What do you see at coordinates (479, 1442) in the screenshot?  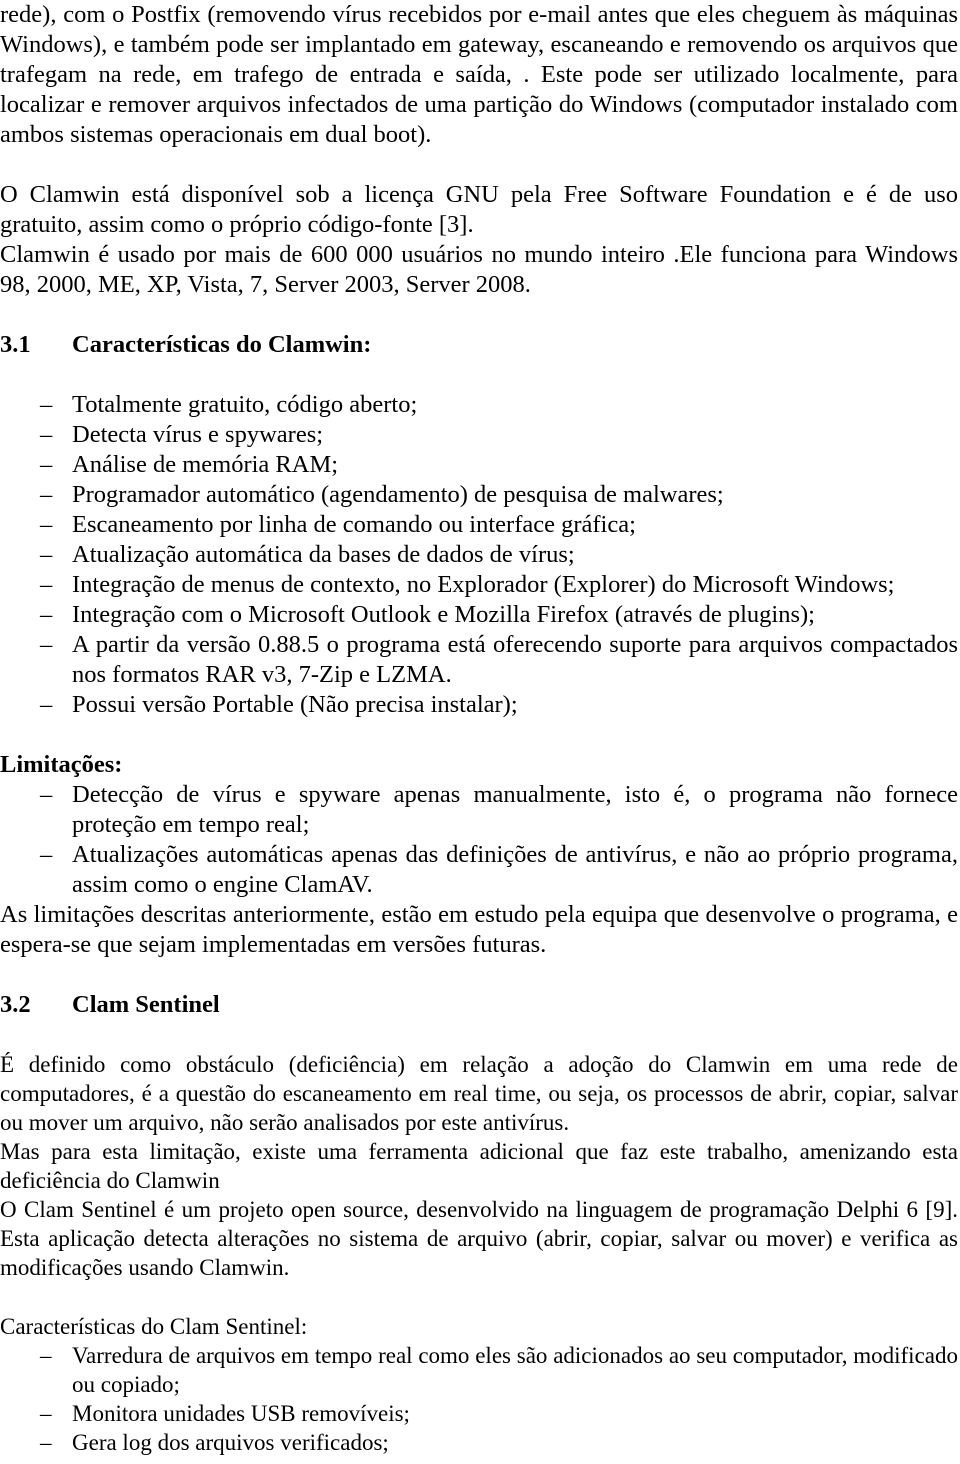 I see `list-item: Gera log dos arquivos verificados;` at bounding box center [479, 1442].